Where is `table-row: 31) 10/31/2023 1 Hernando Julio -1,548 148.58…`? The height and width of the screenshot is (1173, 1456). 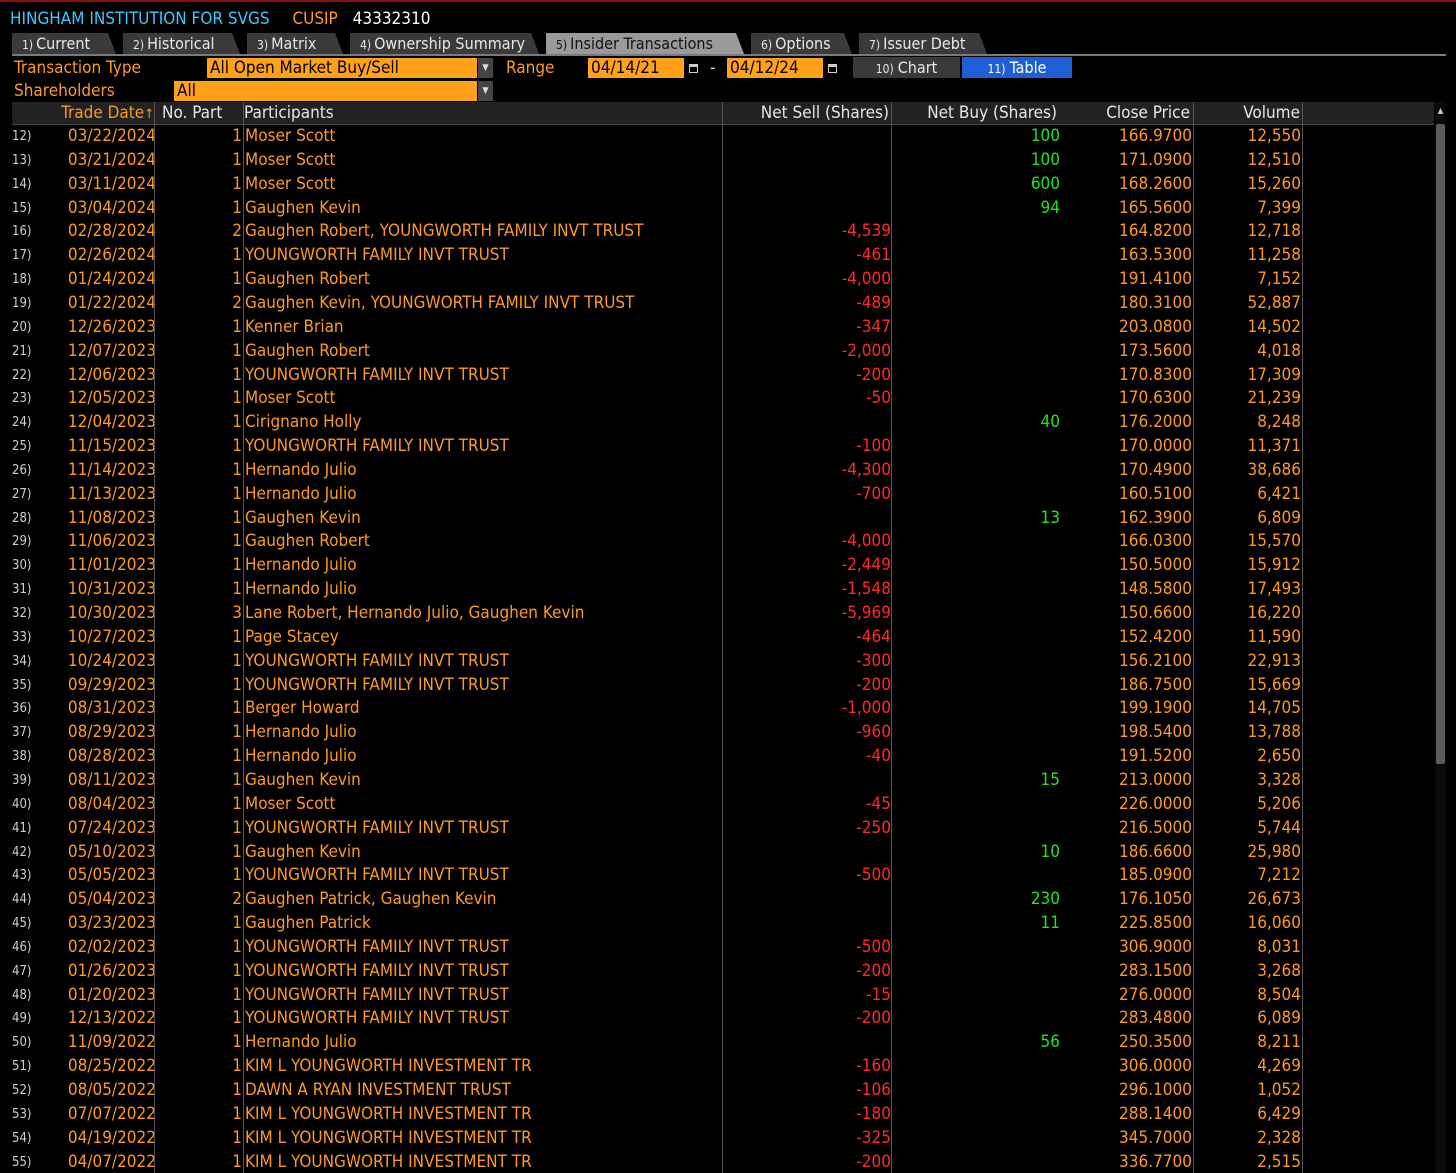
table-row: 31) 10/31/2023 1 Hernando Julio -1,548 148.58… is located at coordinates (723, 590).